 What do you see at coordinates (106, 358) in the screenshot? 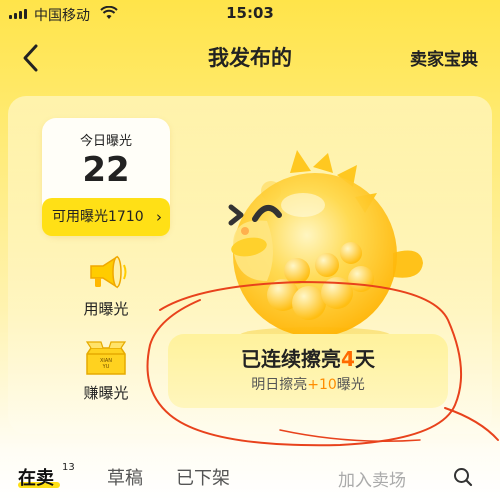
I see `box-icon: XIAN YU` at bounding box center [106, 358].